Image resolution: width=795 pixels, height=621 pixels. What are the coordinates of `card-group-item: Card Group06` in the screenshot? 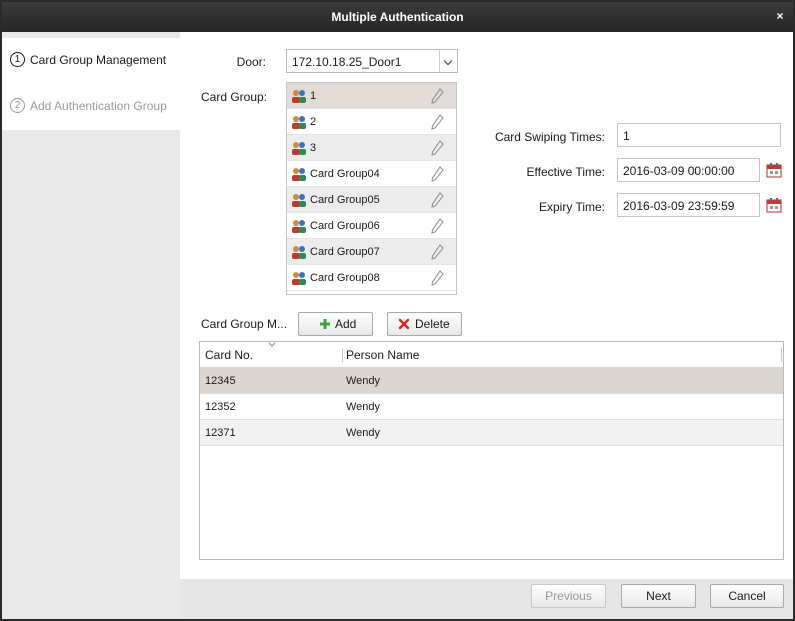 It's located at (371, 226).